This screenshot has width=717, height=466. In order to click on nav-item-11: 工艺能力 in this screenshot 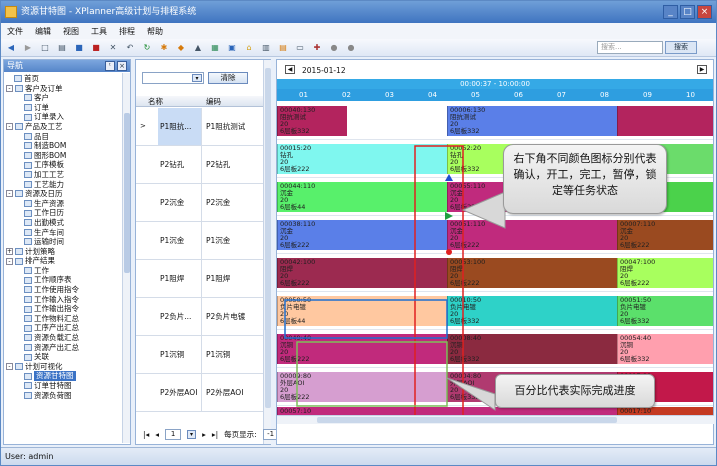, I will do `click(67, 185)`.